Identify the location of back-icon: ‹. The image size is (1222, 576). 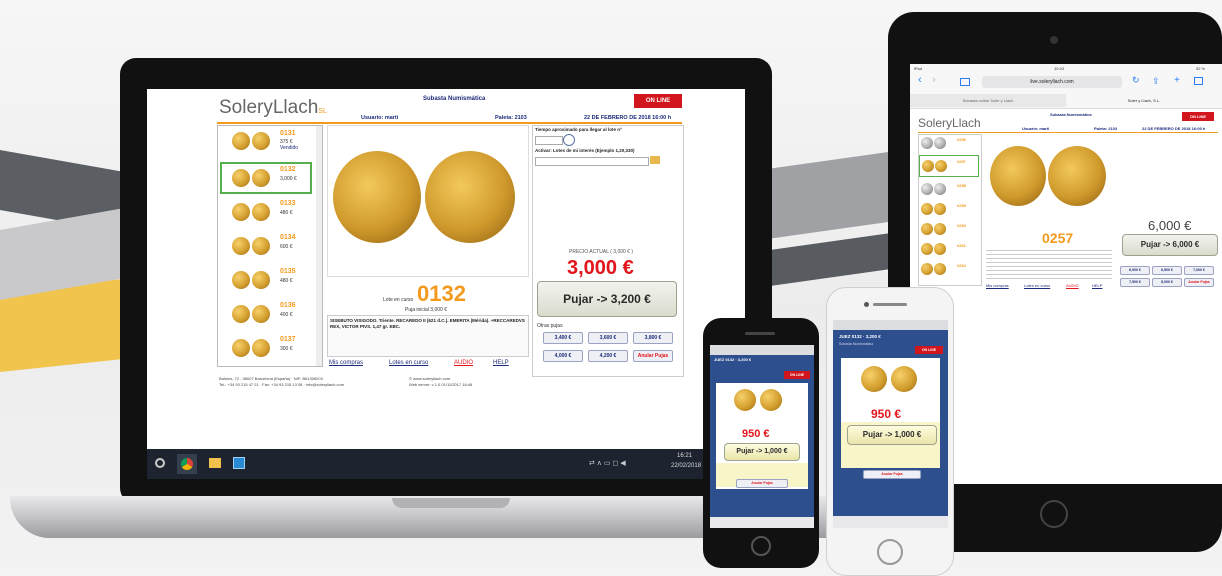
(920, 80).